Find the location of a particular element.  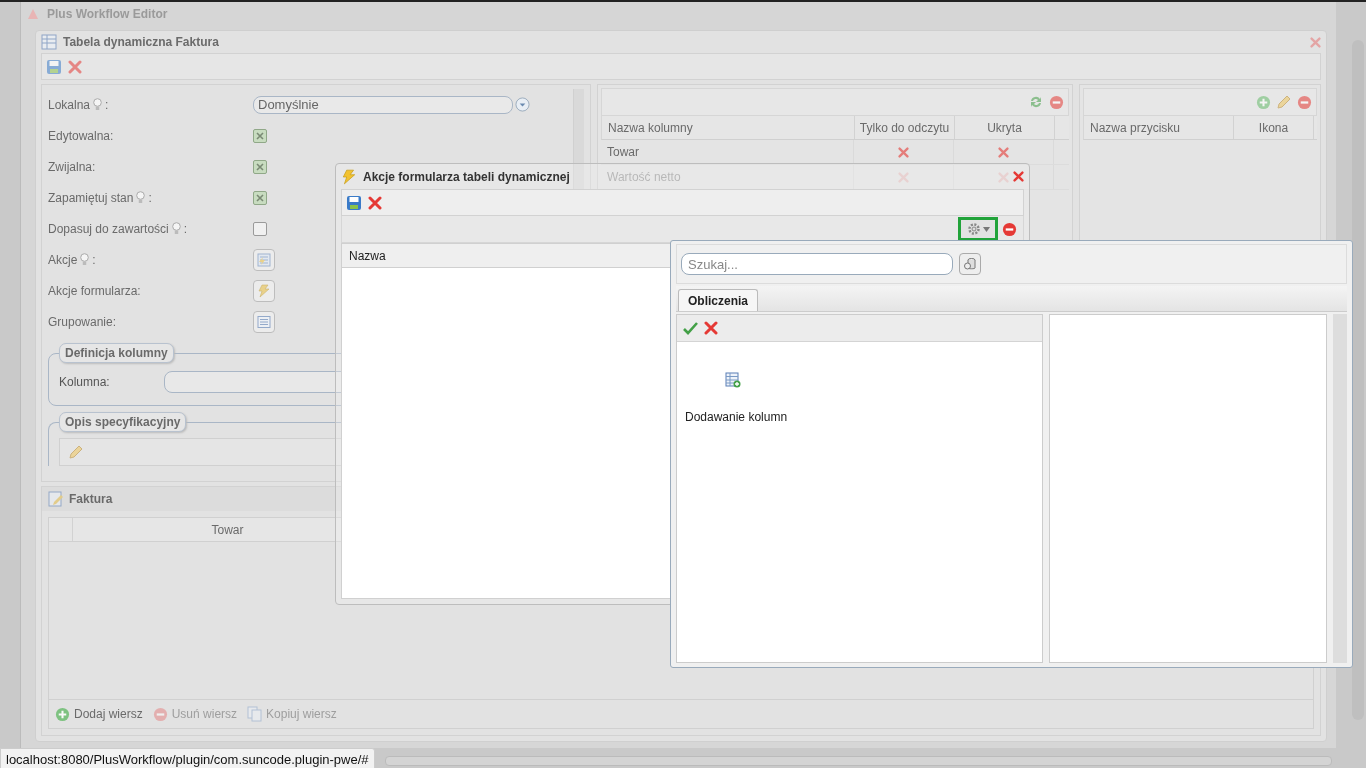

panel-title: Faktura is located at coordinates (91, 499).